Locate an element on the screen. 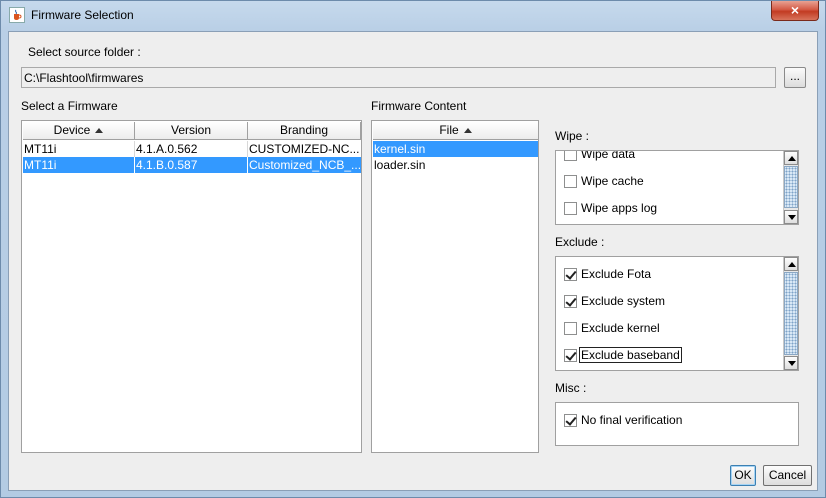 The width and height of the screenshot is (826, 498). exclude-baseband-checkbox is located at coordinates (570, 355).